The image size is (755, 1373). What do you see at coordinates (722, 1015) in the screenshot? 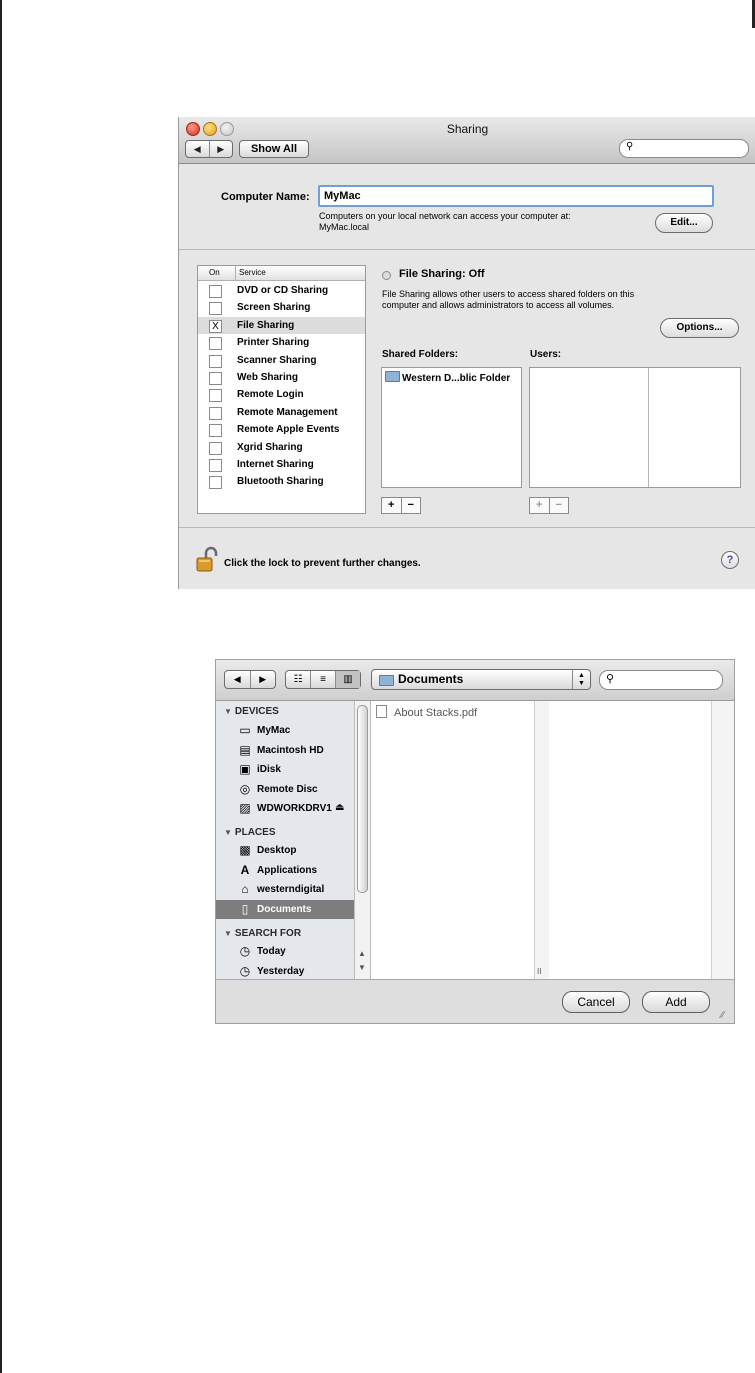
I see `resize-grip-icon: ∕∕` at bounding box center [722, 1015].